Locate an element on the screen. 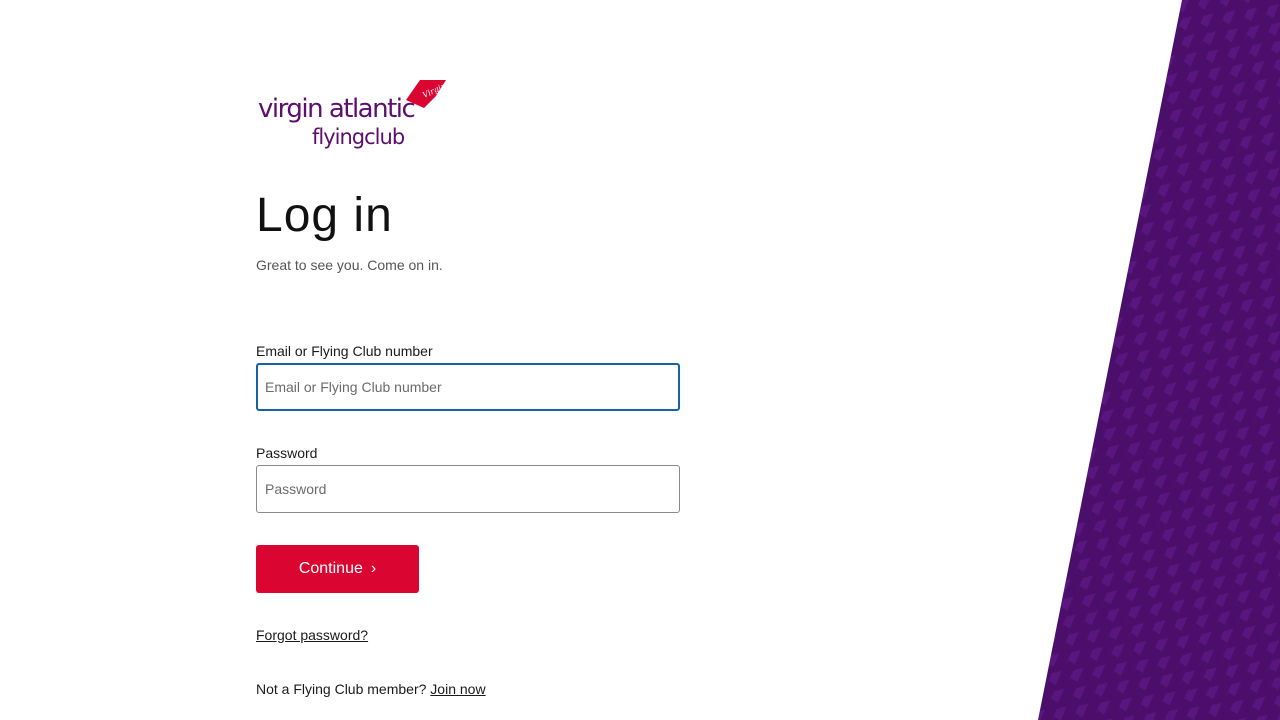 This screenshot has height=720, width=1280. virgin-tail-logo-icon: Virgin is located at coordinates (426, 94).